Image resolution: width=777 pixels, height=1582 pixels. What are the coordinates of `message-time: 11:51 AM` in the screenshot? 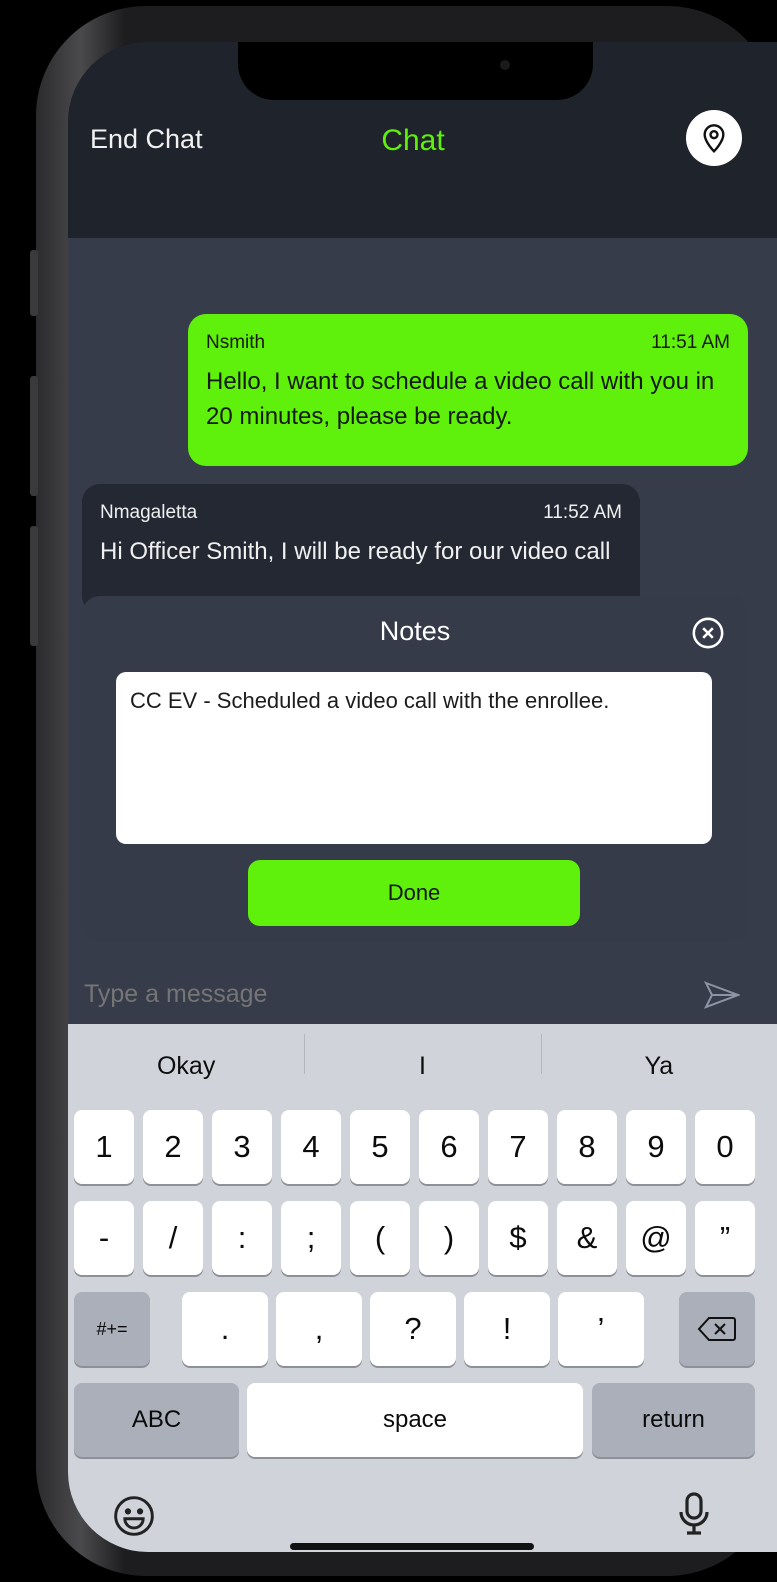 It's located at (690, 342).